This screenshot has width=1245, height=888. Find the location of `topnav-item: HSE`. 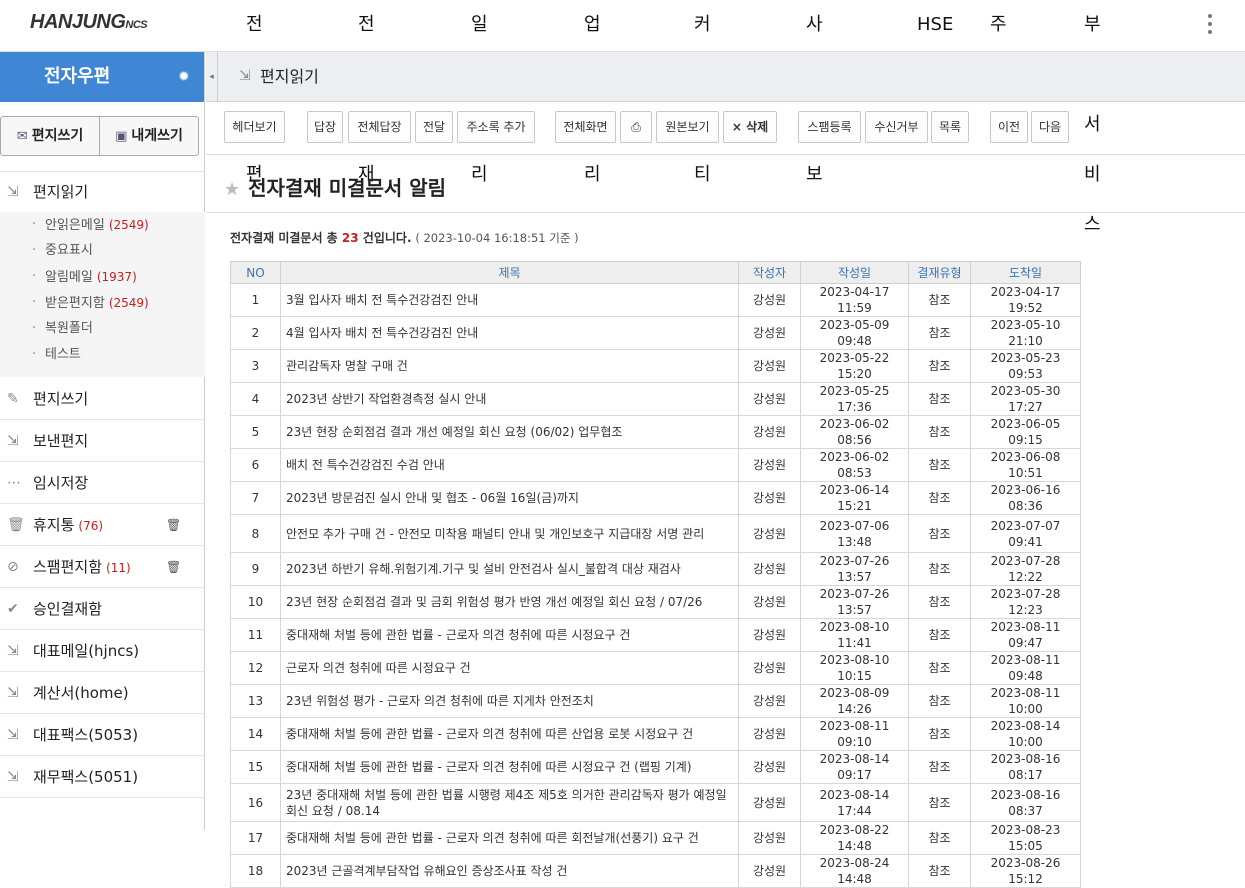

topnav-item: HSE is located at coordinates (935, 25).